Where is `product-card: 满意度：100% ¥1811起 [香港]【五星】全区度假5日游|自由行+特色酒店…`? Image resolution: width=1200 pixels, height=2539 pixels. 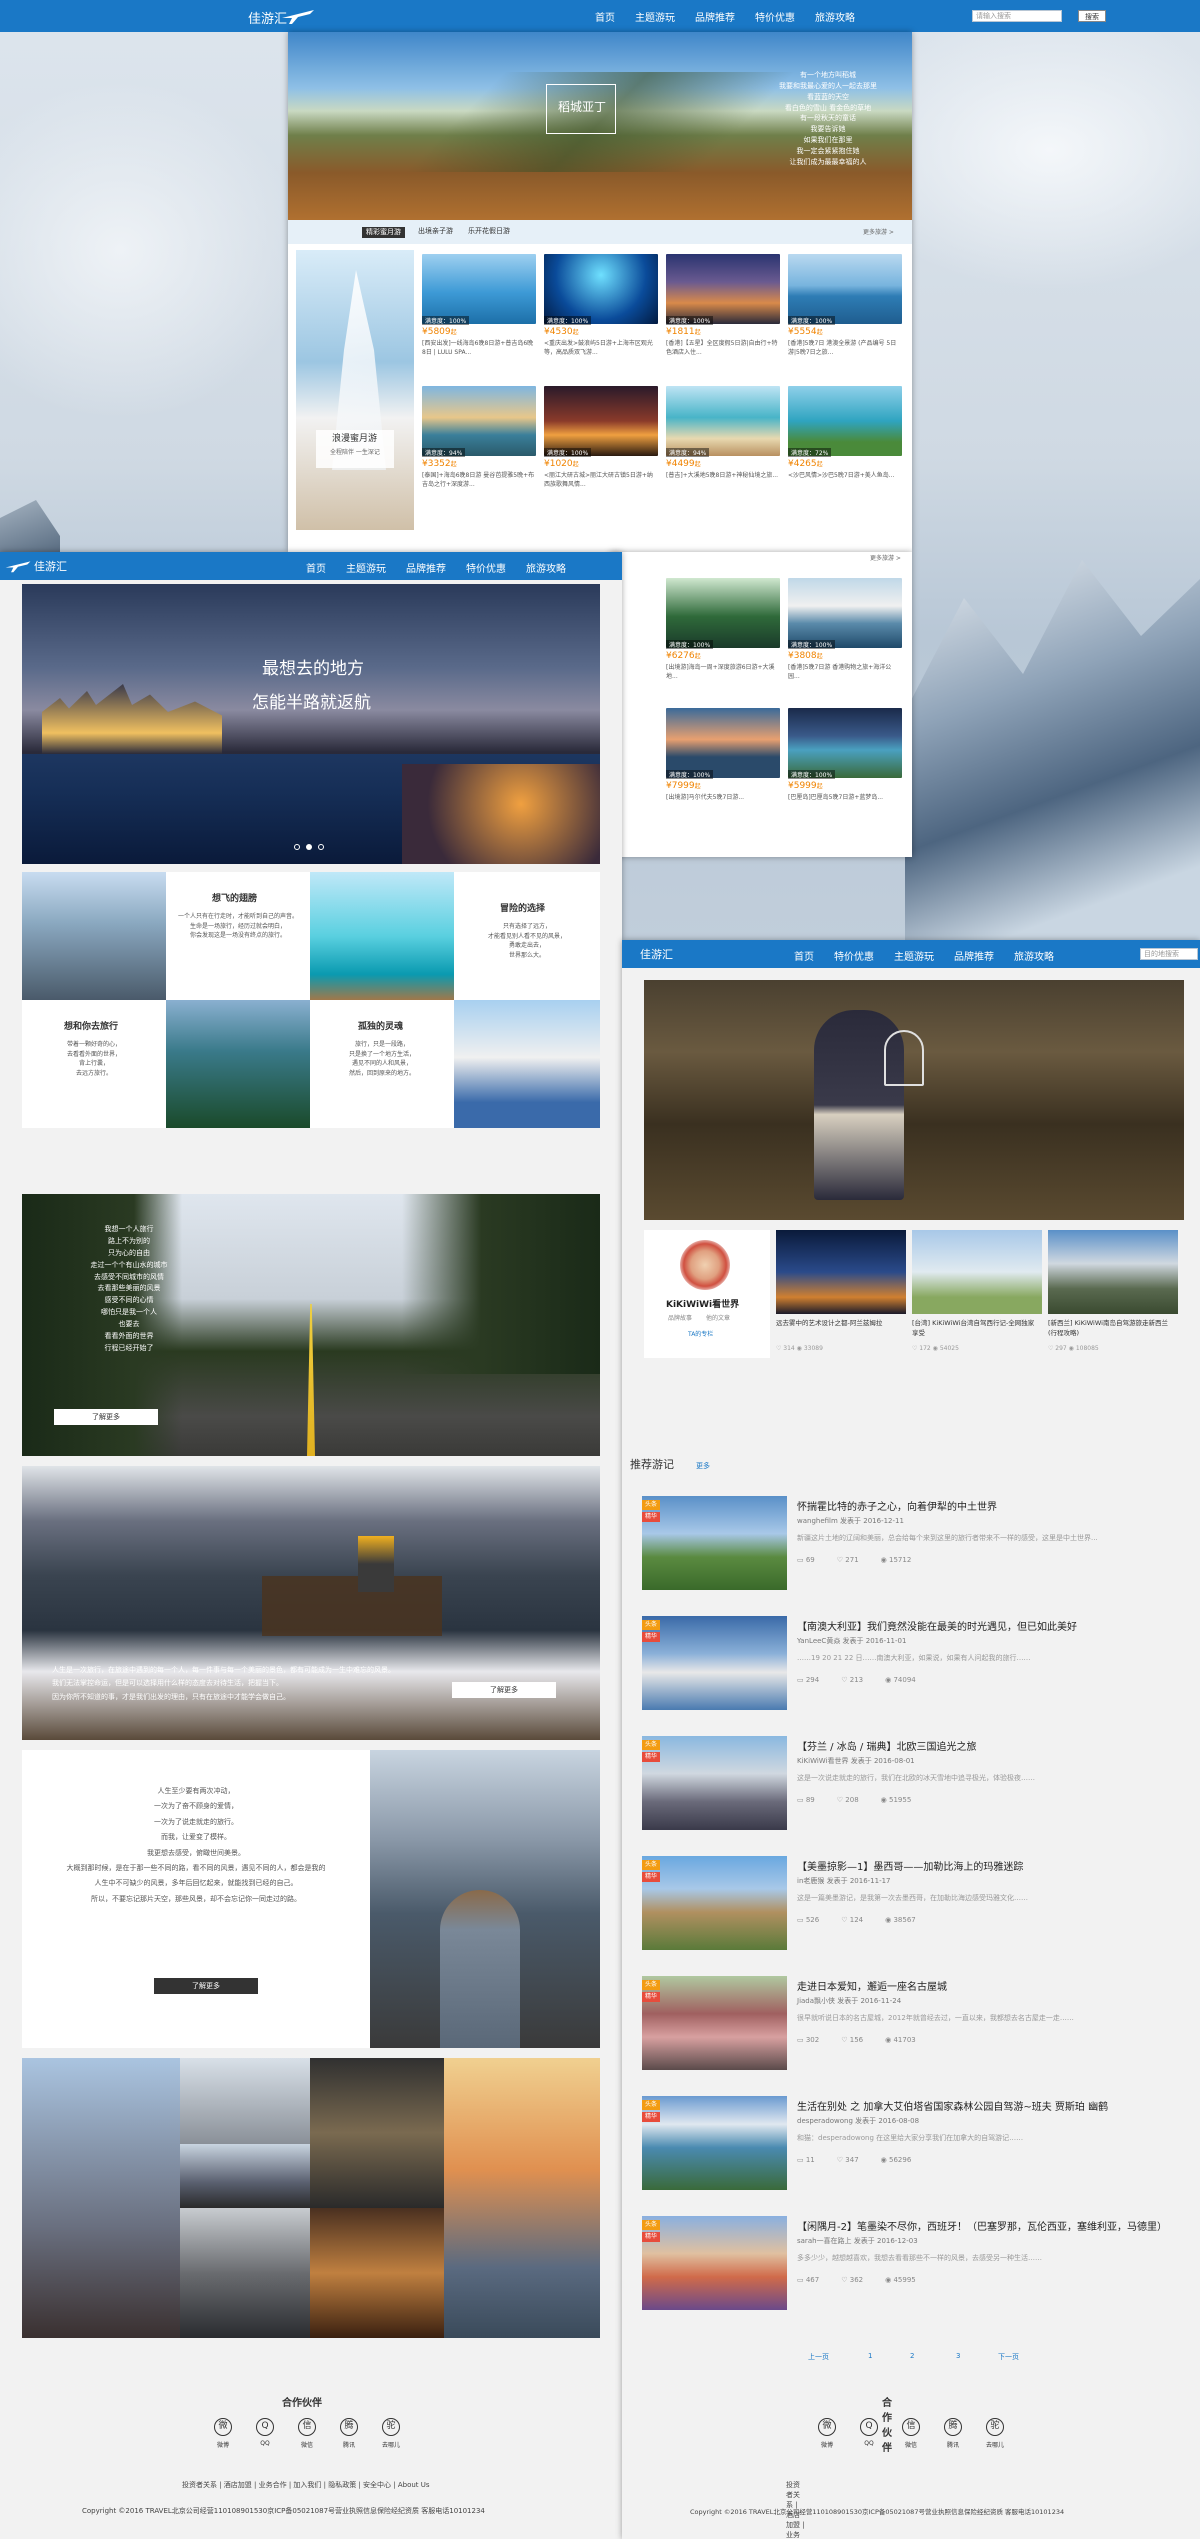
product-card: 满意度：100% ¥1811起 [香港]【五星】全区度假5日游|自由行+特色酒店… is located at coordinates (723, 313).